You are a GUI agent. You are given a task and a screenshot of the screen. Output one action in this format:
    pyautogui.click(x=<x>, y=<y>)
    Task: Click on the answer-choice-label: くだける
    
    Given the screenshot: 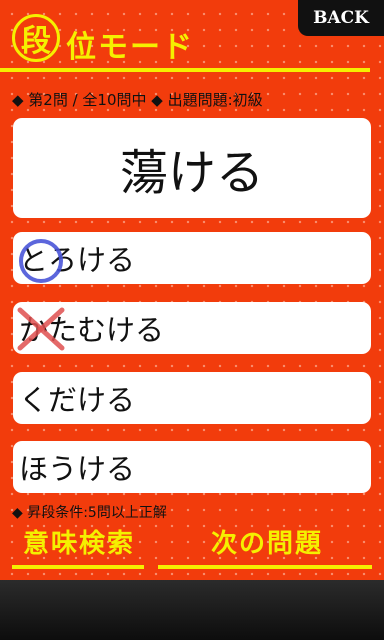 What is the action you would take?
    pyautogui.click(x=77, y=400)
    